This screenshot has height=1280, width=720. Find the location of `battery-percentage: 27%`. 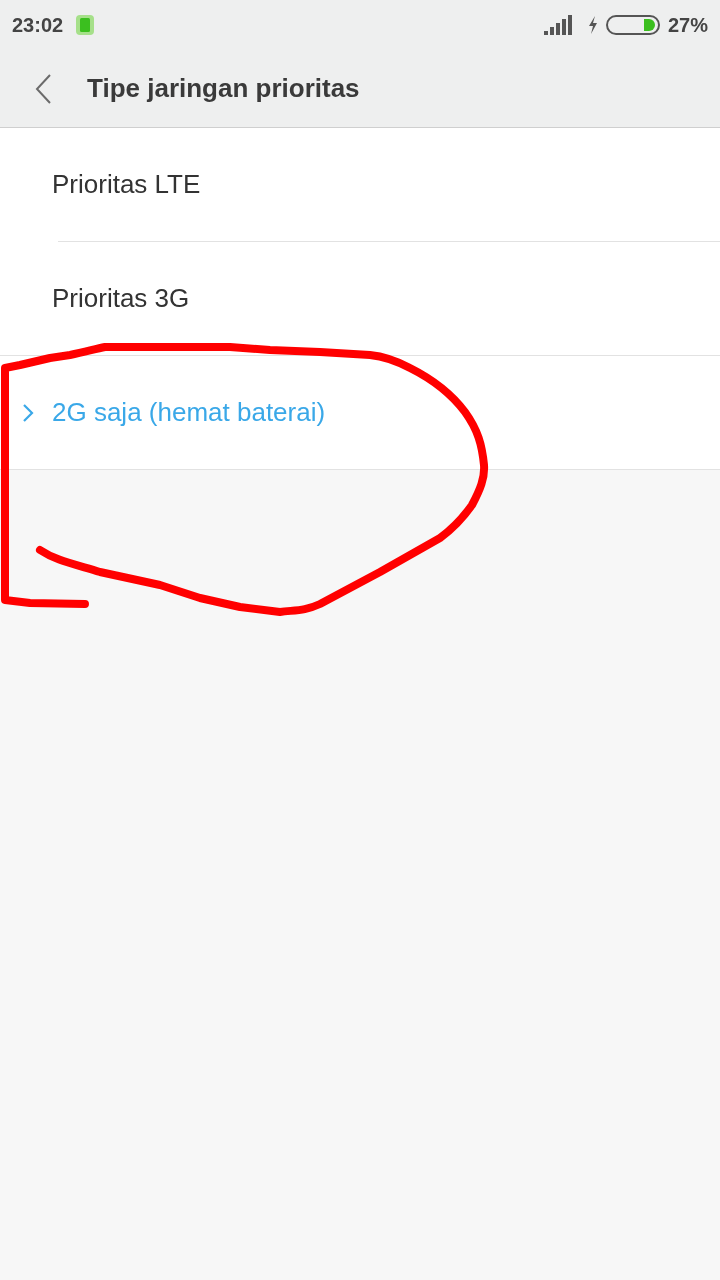

battery-percentage: 27% is located at coordinates (687, 25).